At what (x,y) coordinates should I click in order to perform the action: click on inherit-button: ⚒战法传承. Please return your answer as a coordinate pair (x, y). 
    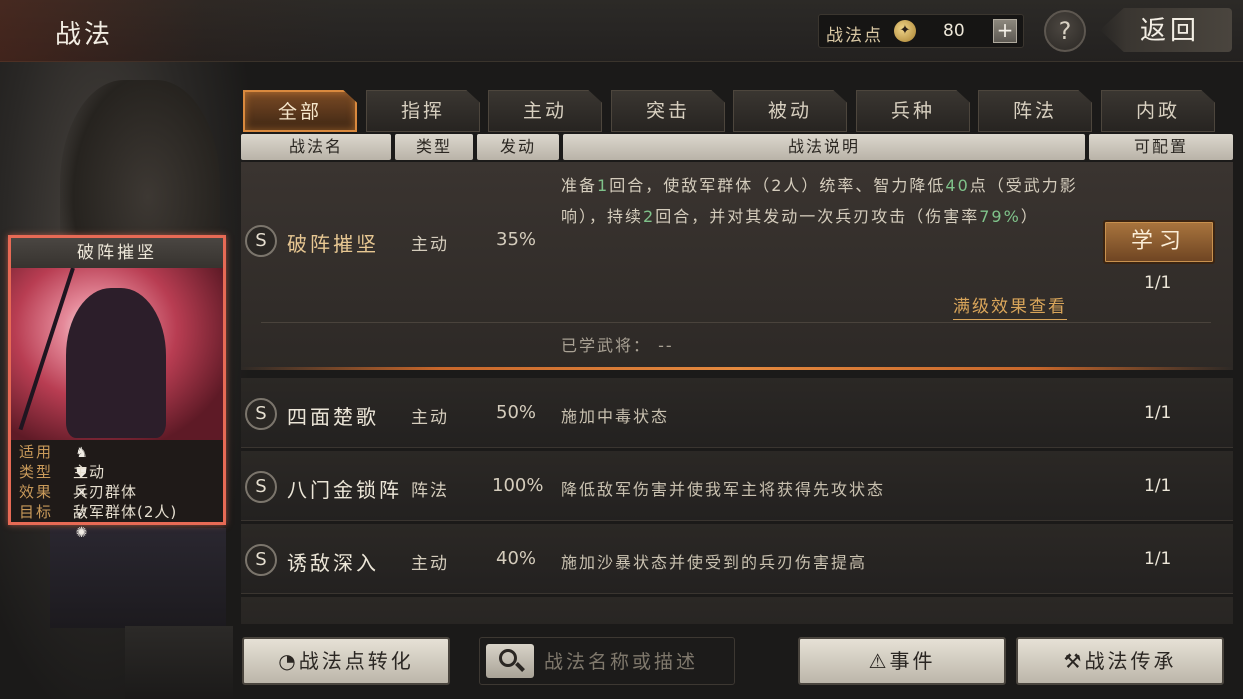
    Looking at the image, I should click on (1120, 661).